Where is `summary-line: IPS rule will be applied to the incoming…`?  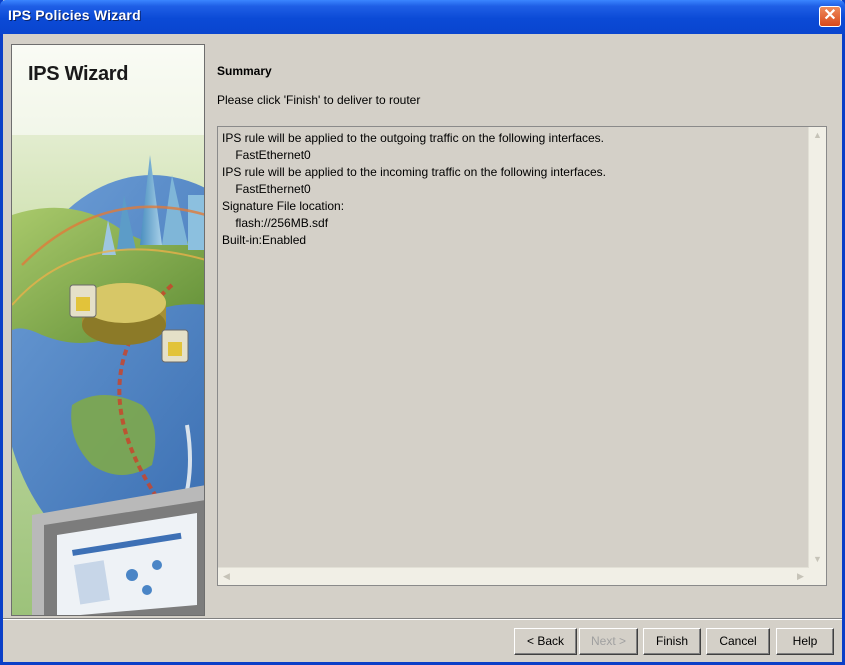 summary-line: IPS rule will be applied to the incoming… is located at coordinates (414, 172).